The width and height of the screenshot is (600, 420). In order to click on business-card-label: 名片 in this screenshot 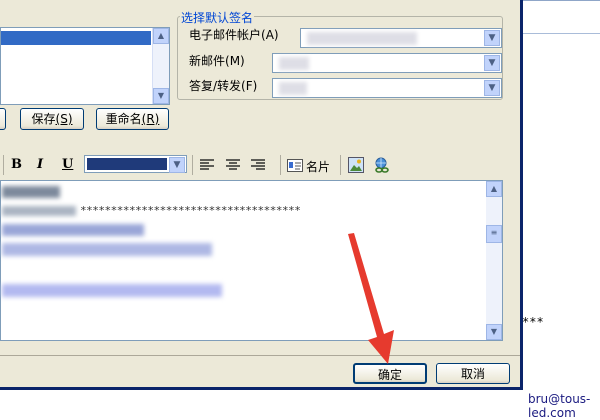, I will do `click(318, 167)`.